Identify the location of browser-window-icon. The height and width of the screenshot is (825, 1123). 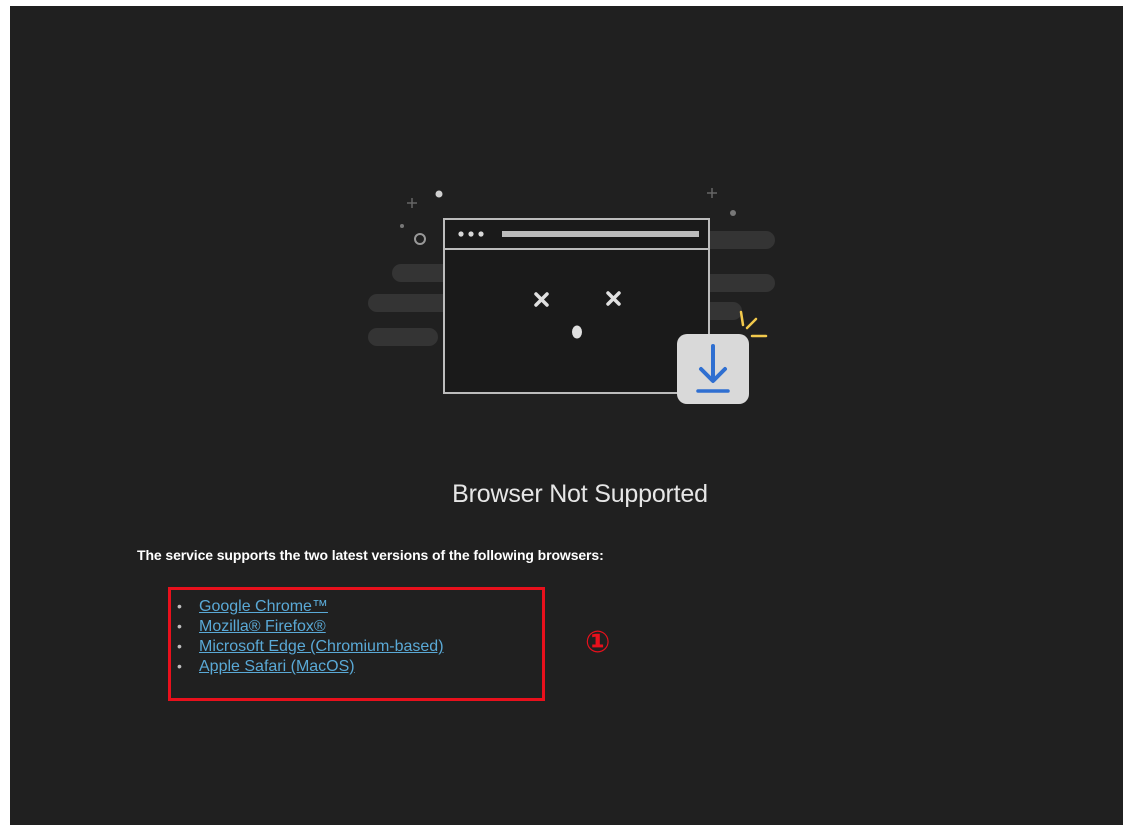
(576, 306).